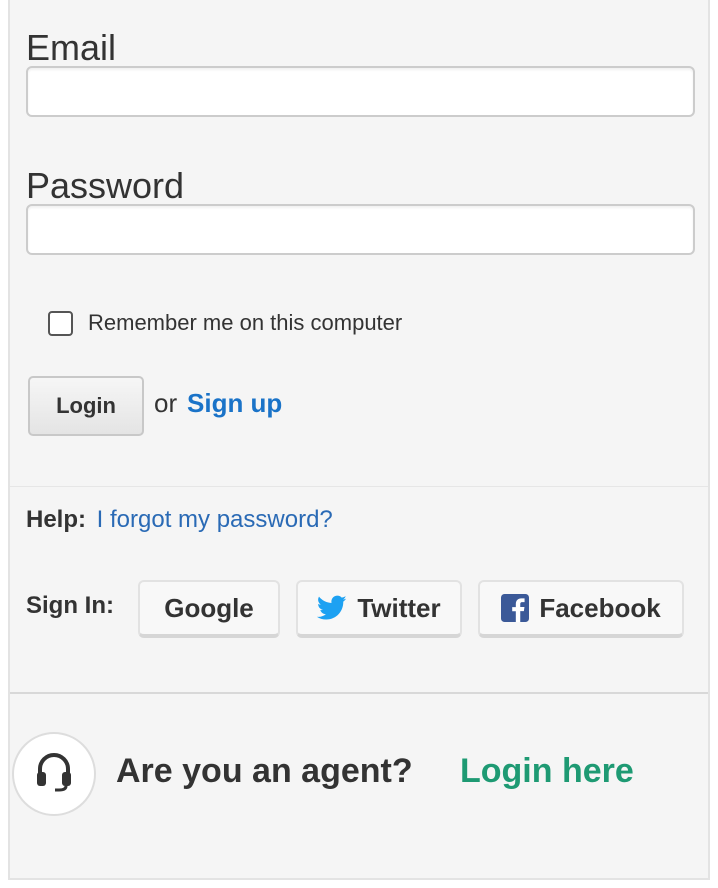 The image size is (718, 888). What do you see at coordinates (547, 771) in the screenshot?
I see `agent-login-link: Login here` at bounding box center [547, 771].